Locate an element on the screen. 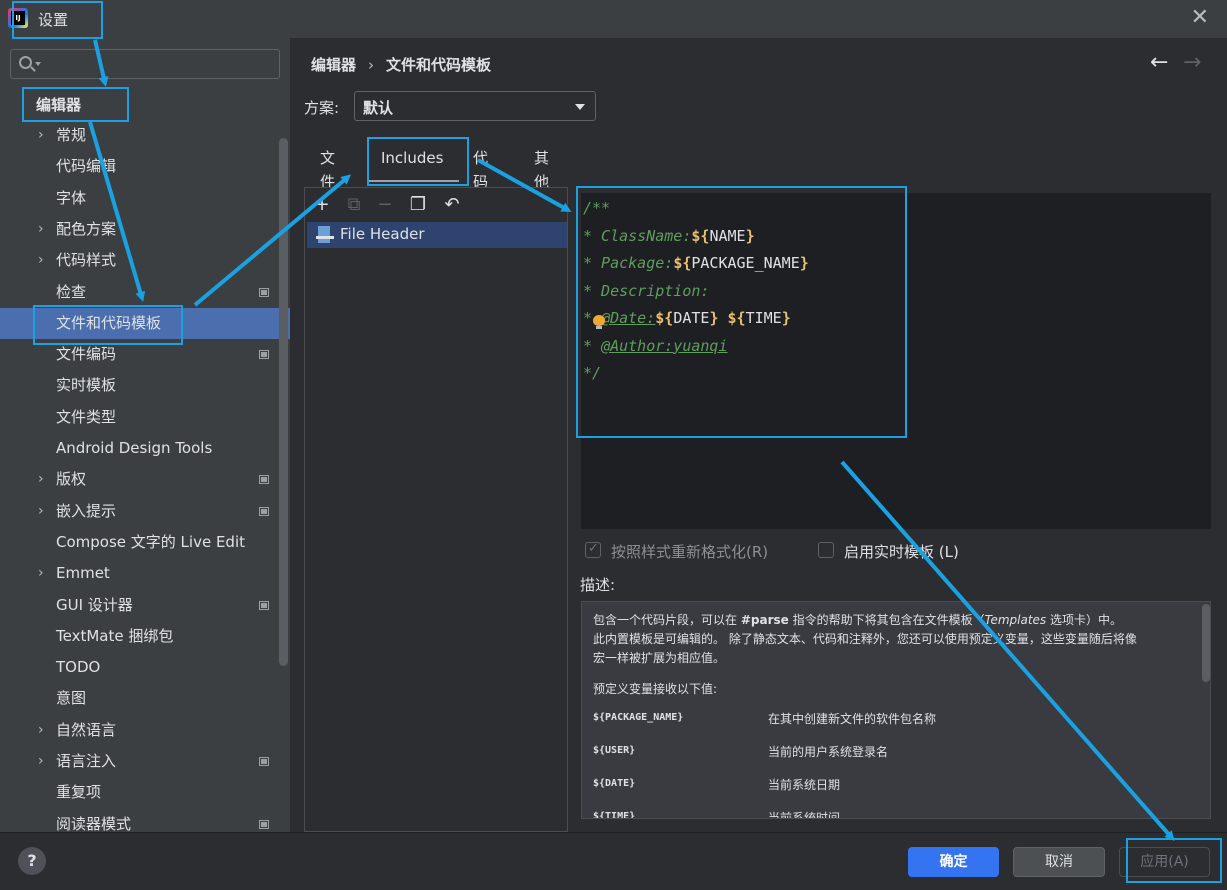 Image resolution: width=1227 pixels, height=890 pixels. scheme-select: 默认 is located at coordinates (475, 106).